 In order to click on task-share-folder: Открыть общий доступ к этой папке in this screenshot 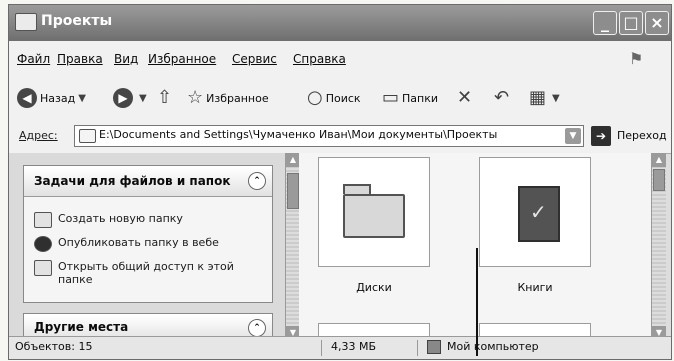, I will do `click(134, 273)`.